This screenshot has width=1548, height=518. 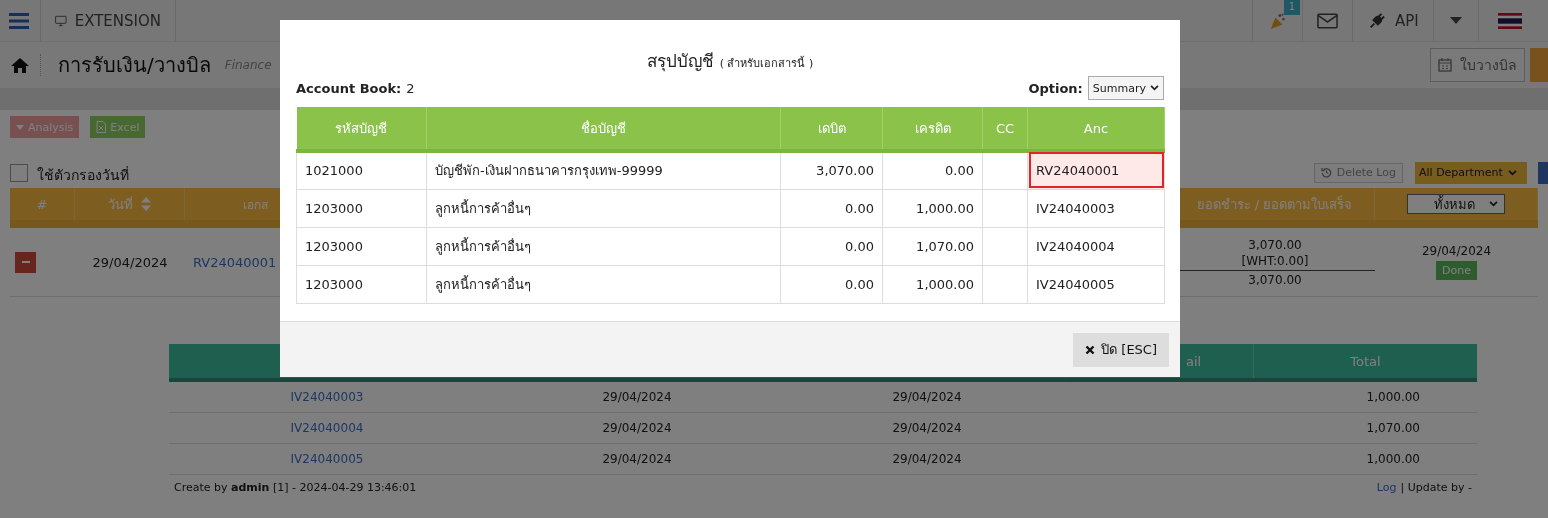 What do you see at coordinates (108, 20) in the screenshot?
I see `extension-menu: EXTENSION` at bounding box center [108, 20].